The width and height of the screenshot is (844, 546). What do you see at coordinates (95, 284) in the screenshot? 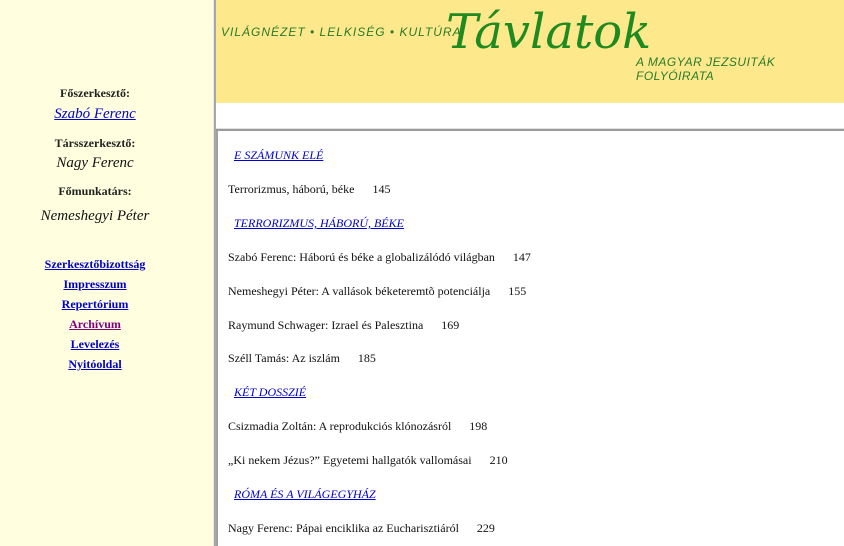
I see `nav-link-impresszum: Impresszum` at bounding box center [95, 284].